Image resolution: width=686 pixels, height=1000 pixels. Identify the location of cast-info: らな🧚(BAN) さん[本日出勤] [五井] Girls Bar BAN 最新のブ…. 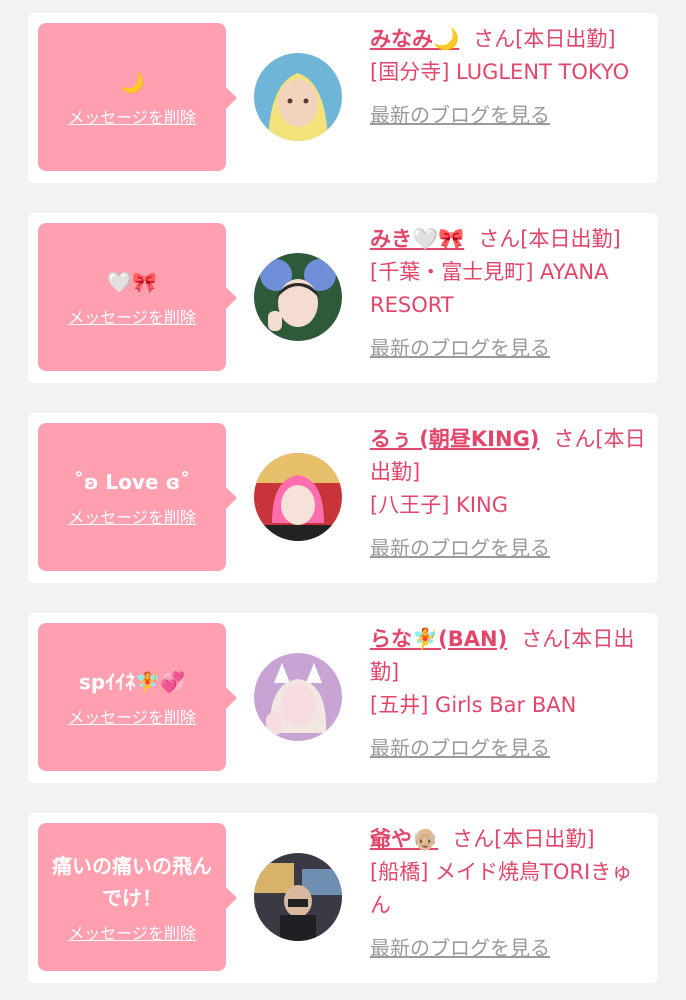
(510, 694).